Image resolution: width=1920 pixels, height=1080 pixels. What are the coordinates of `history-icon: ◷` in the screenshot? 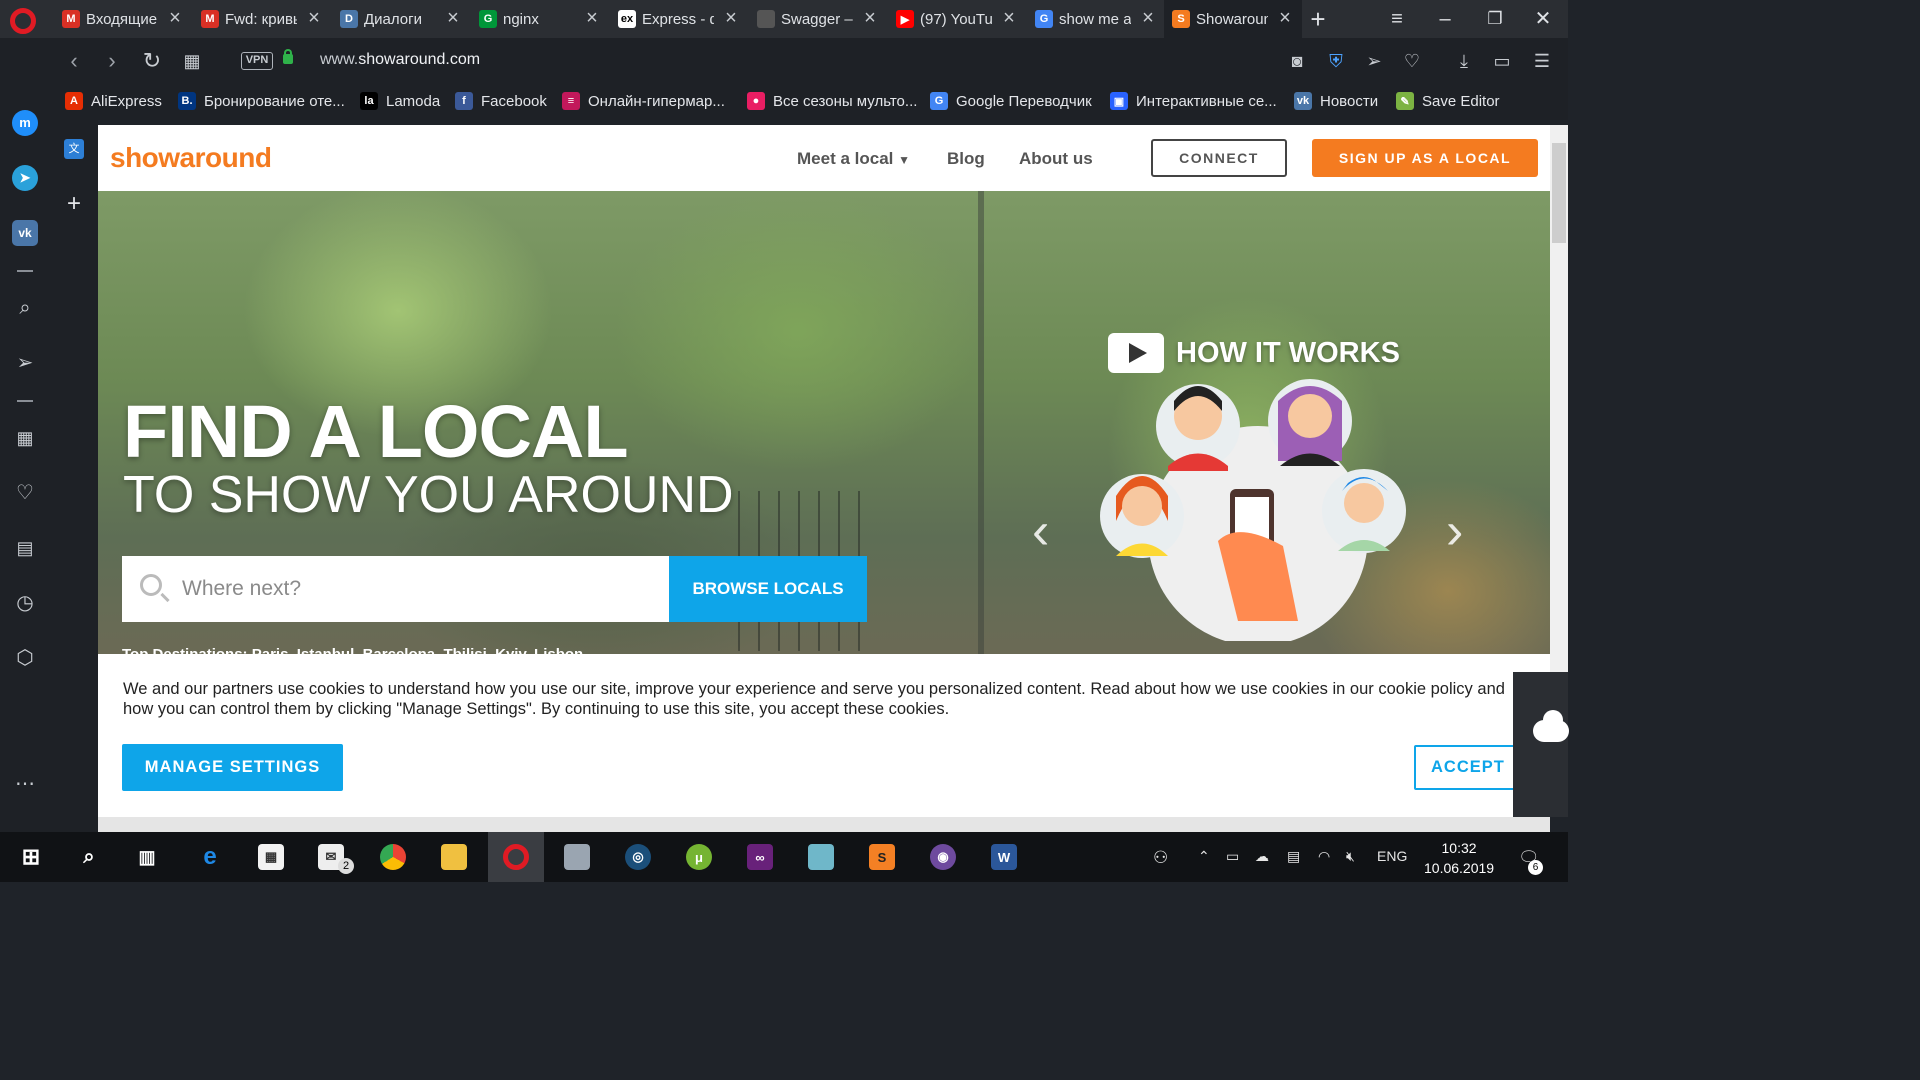 It's located at (25, 603).